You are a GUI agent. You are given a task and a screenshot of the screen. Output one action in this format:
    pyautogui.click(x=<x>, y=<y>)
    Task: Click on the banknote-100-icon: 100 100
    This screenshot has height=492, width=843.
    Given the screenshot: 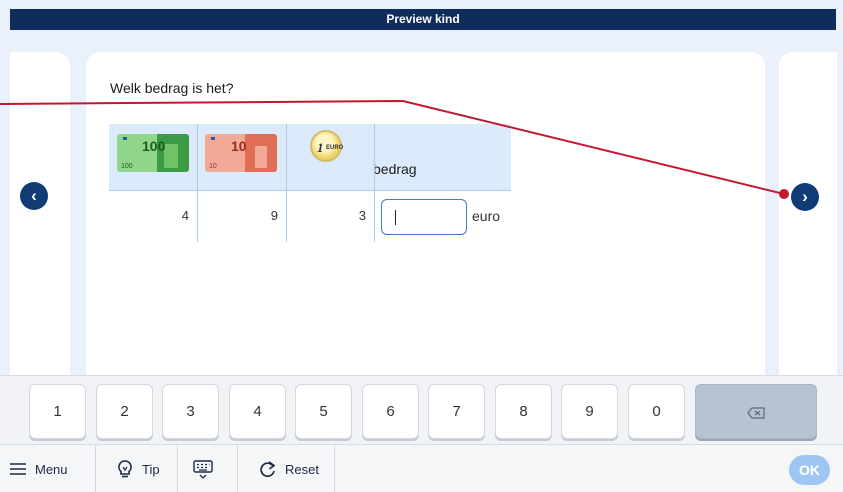 What is the action you would take?
    pyautogui.click(x=153, y=153)
    